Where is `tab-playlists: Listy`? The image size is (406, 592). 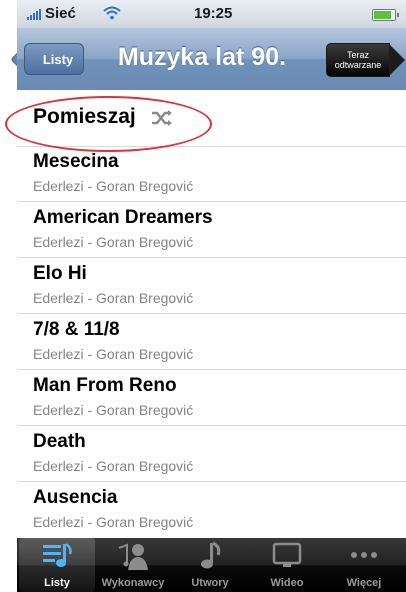 tab-playlists: Listy is located at coordinates (57, 565).